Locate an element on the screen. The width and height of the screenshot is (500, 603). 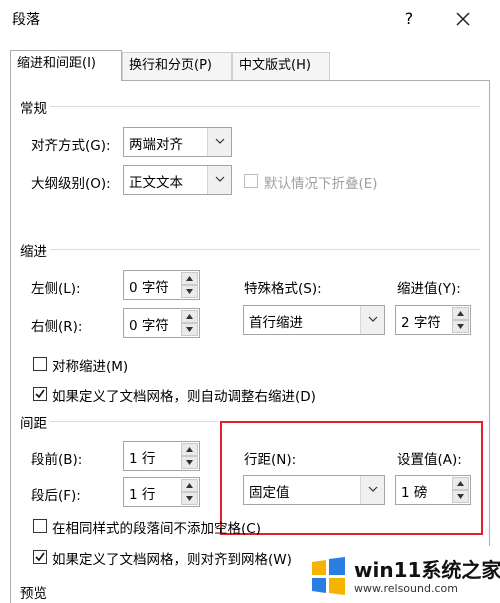
indent-by-spinner: 2 字符 is located at coordinates (433, 320).